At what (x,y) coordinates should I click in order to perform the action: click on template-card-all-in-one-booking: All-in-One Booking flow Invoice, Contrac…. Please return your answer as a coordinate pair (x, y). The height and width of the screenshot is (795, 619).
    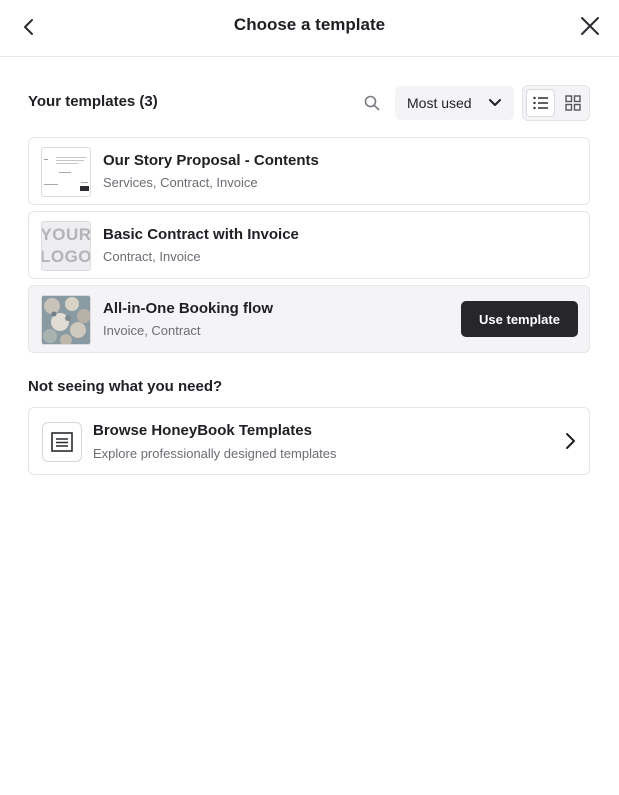
    Looking at the image, I should click on (309, 319).